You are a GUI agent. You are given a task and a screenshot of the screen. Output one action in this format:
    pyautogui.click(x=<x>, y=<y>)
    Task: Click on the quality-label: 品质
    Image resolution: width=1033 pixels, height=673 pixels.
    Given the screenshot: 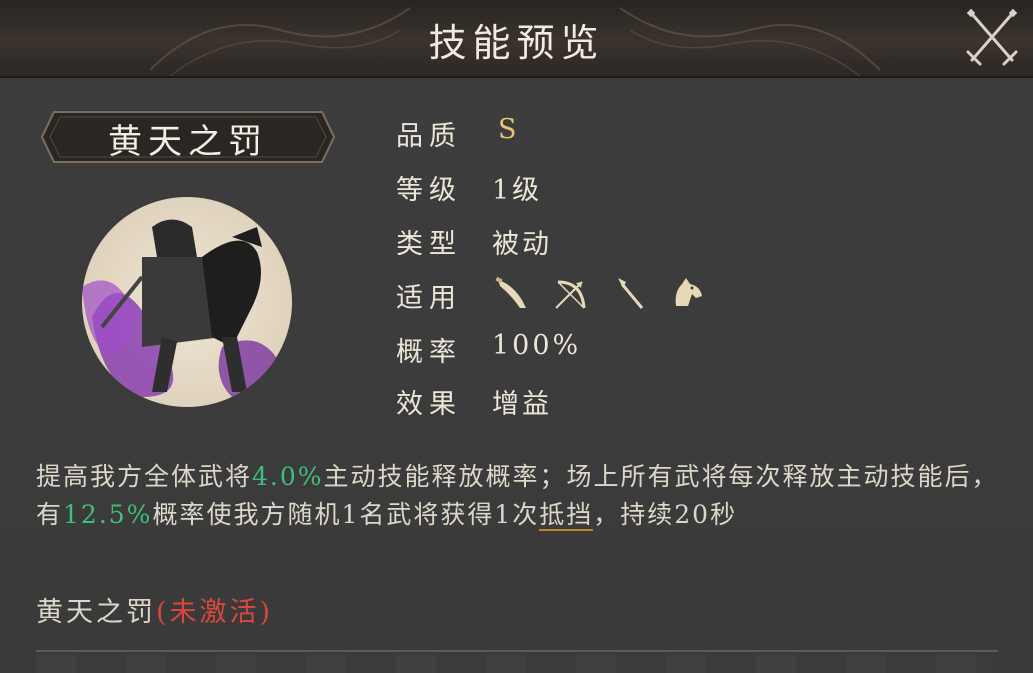 What is the action you would take?
    pyautogui.click(x=429, y=136)
    